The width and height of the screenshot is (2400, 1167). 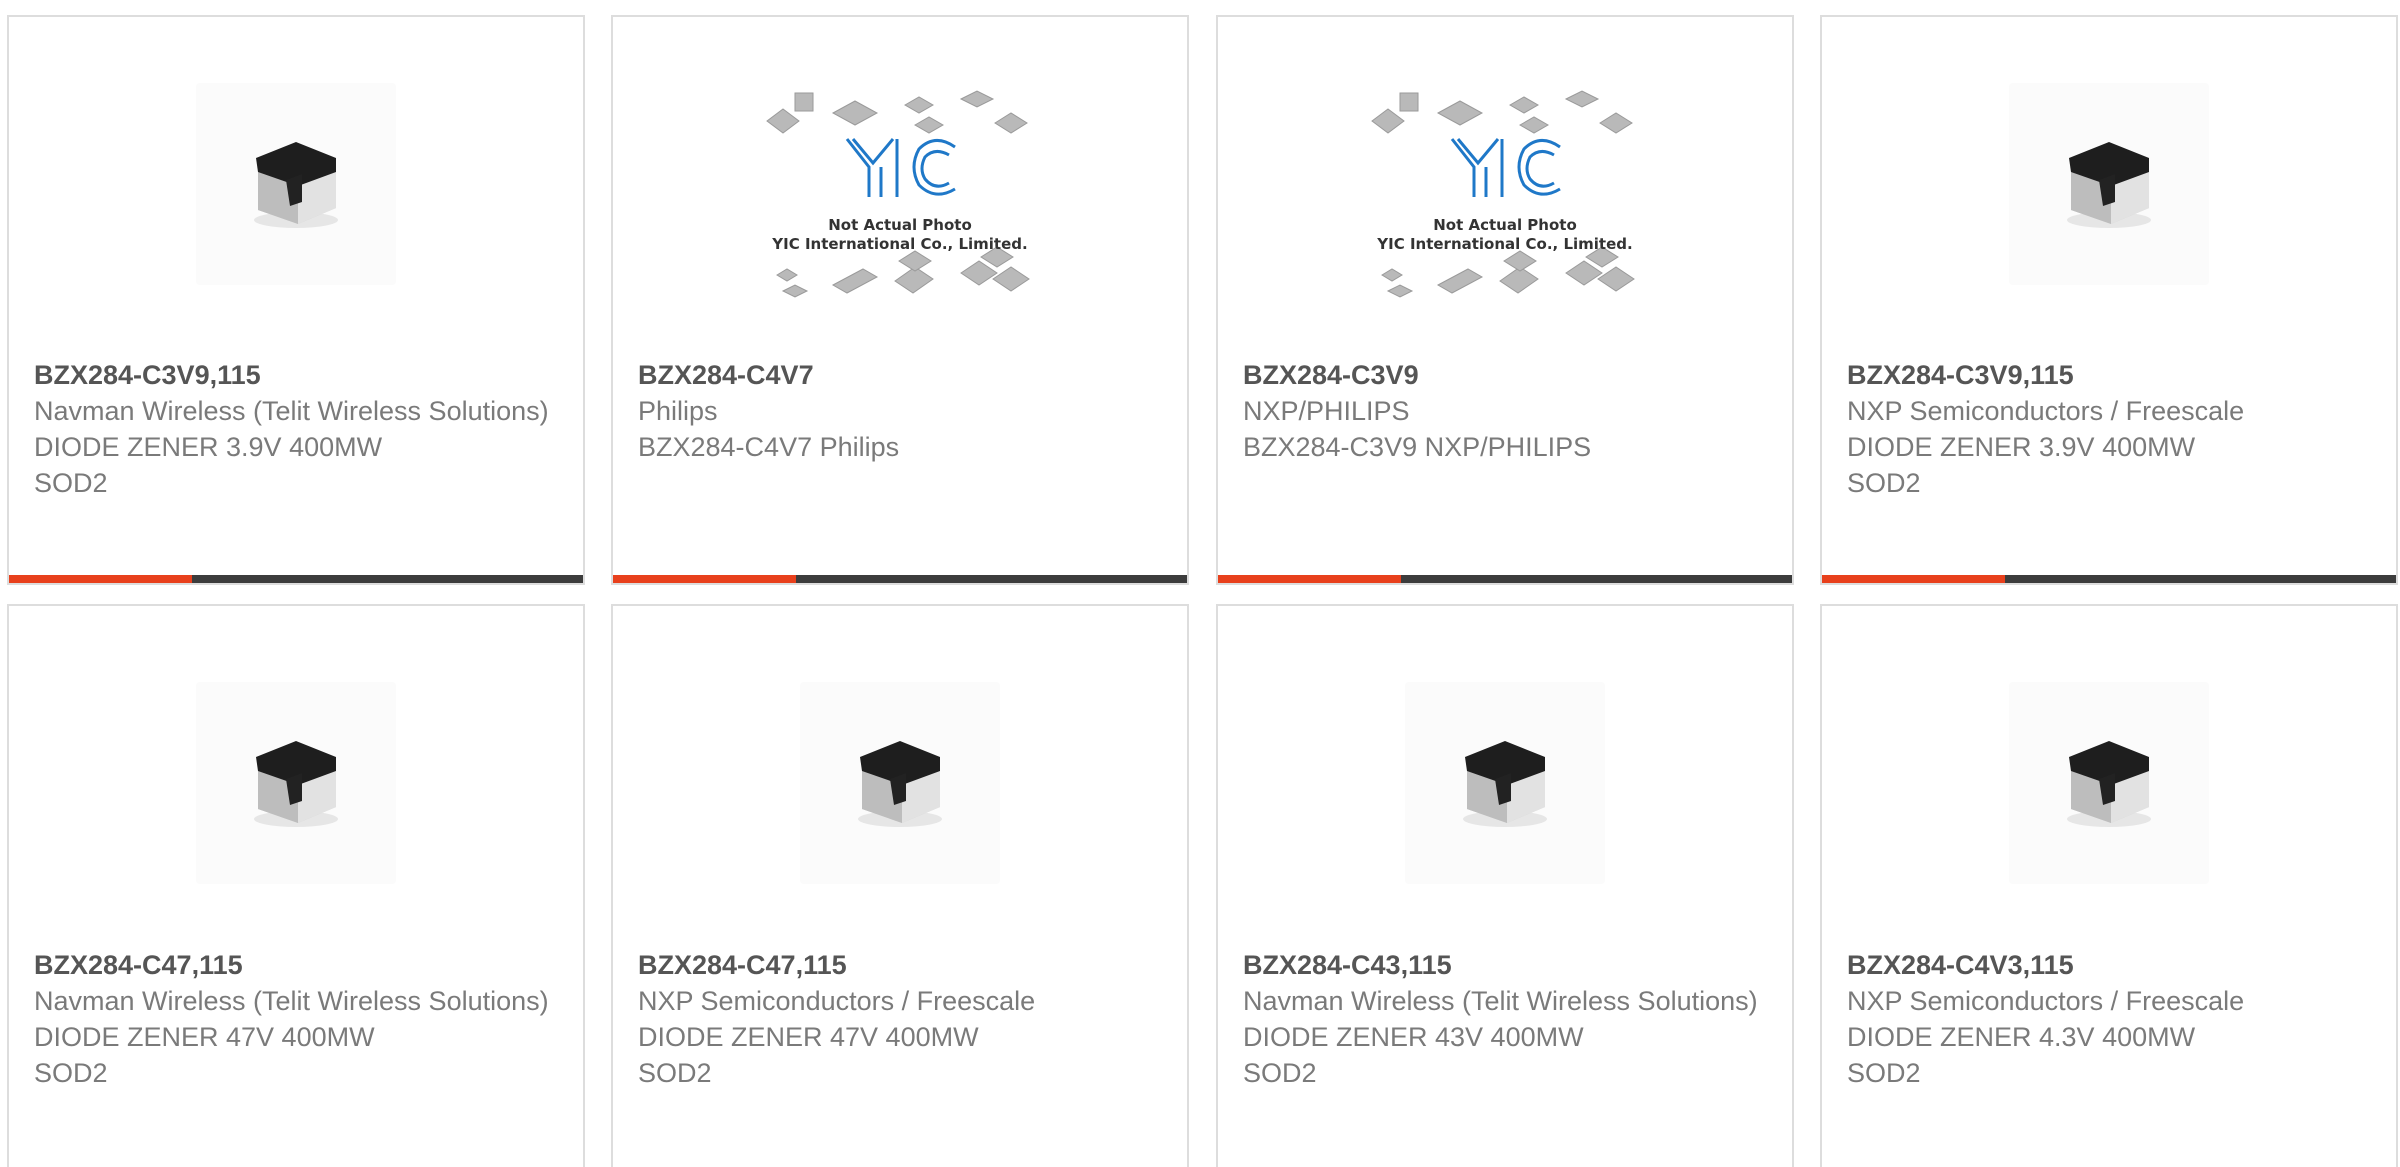 I want to click on description: BZX284-C4V7 Philips, so click(x=769, y=447).